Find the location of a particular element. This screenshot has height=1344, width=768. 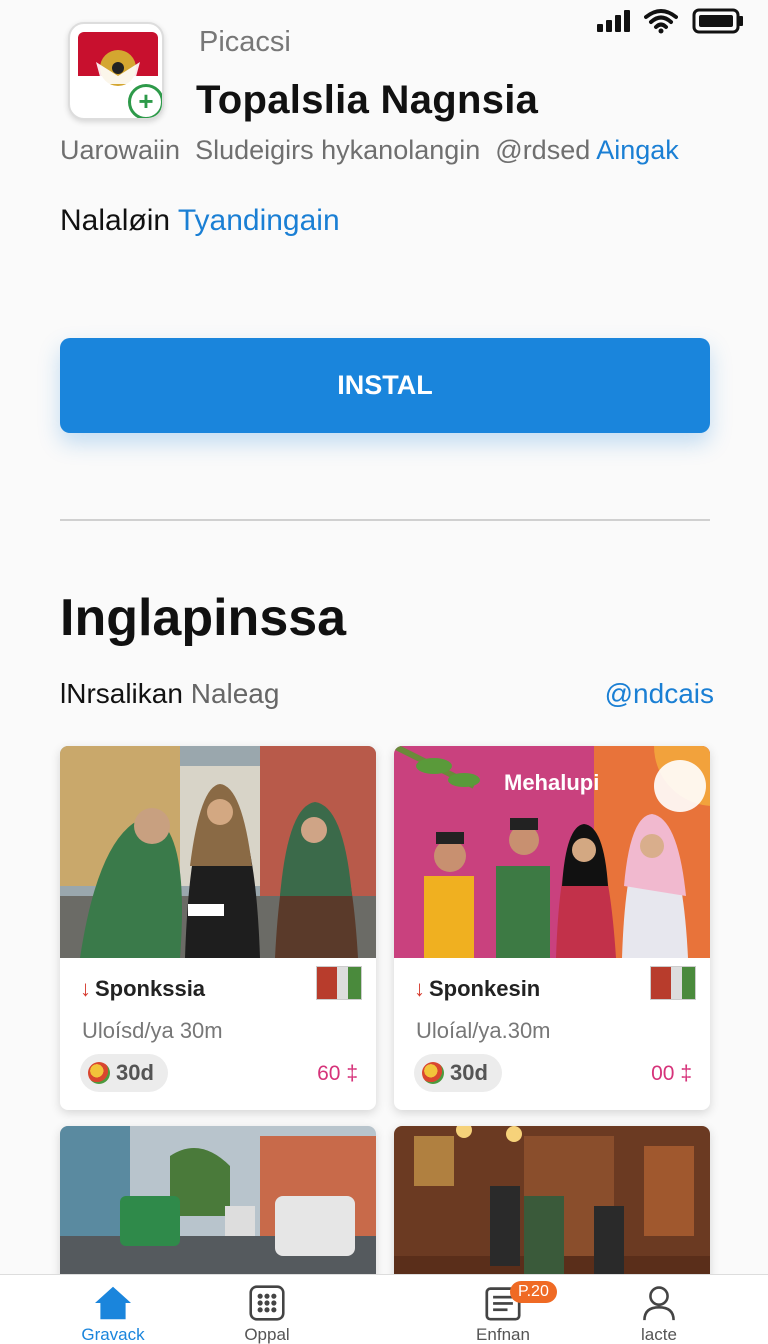

notification-badge: P.20 is located at coordinates (533, 1292).